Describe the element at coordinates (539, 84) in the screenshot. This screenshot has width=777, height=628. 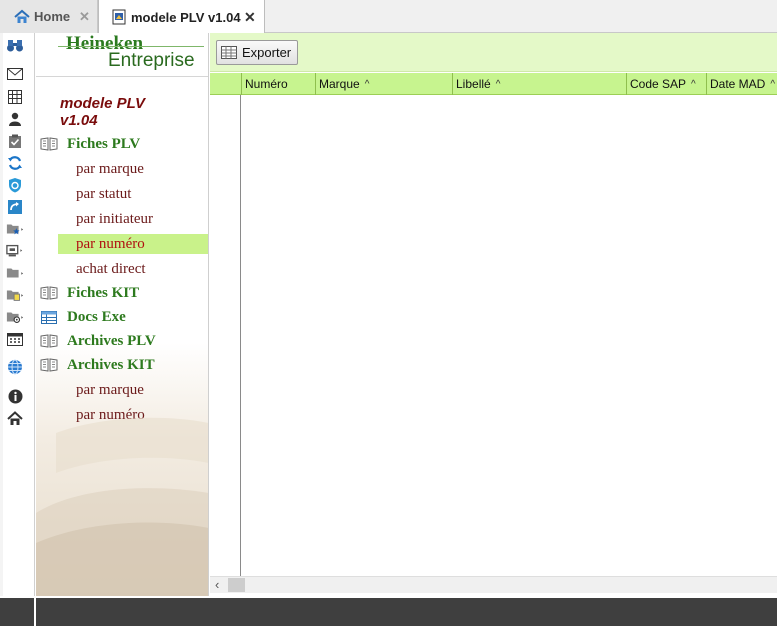
I see `column-header-libelle: Libellé ^` at that location.